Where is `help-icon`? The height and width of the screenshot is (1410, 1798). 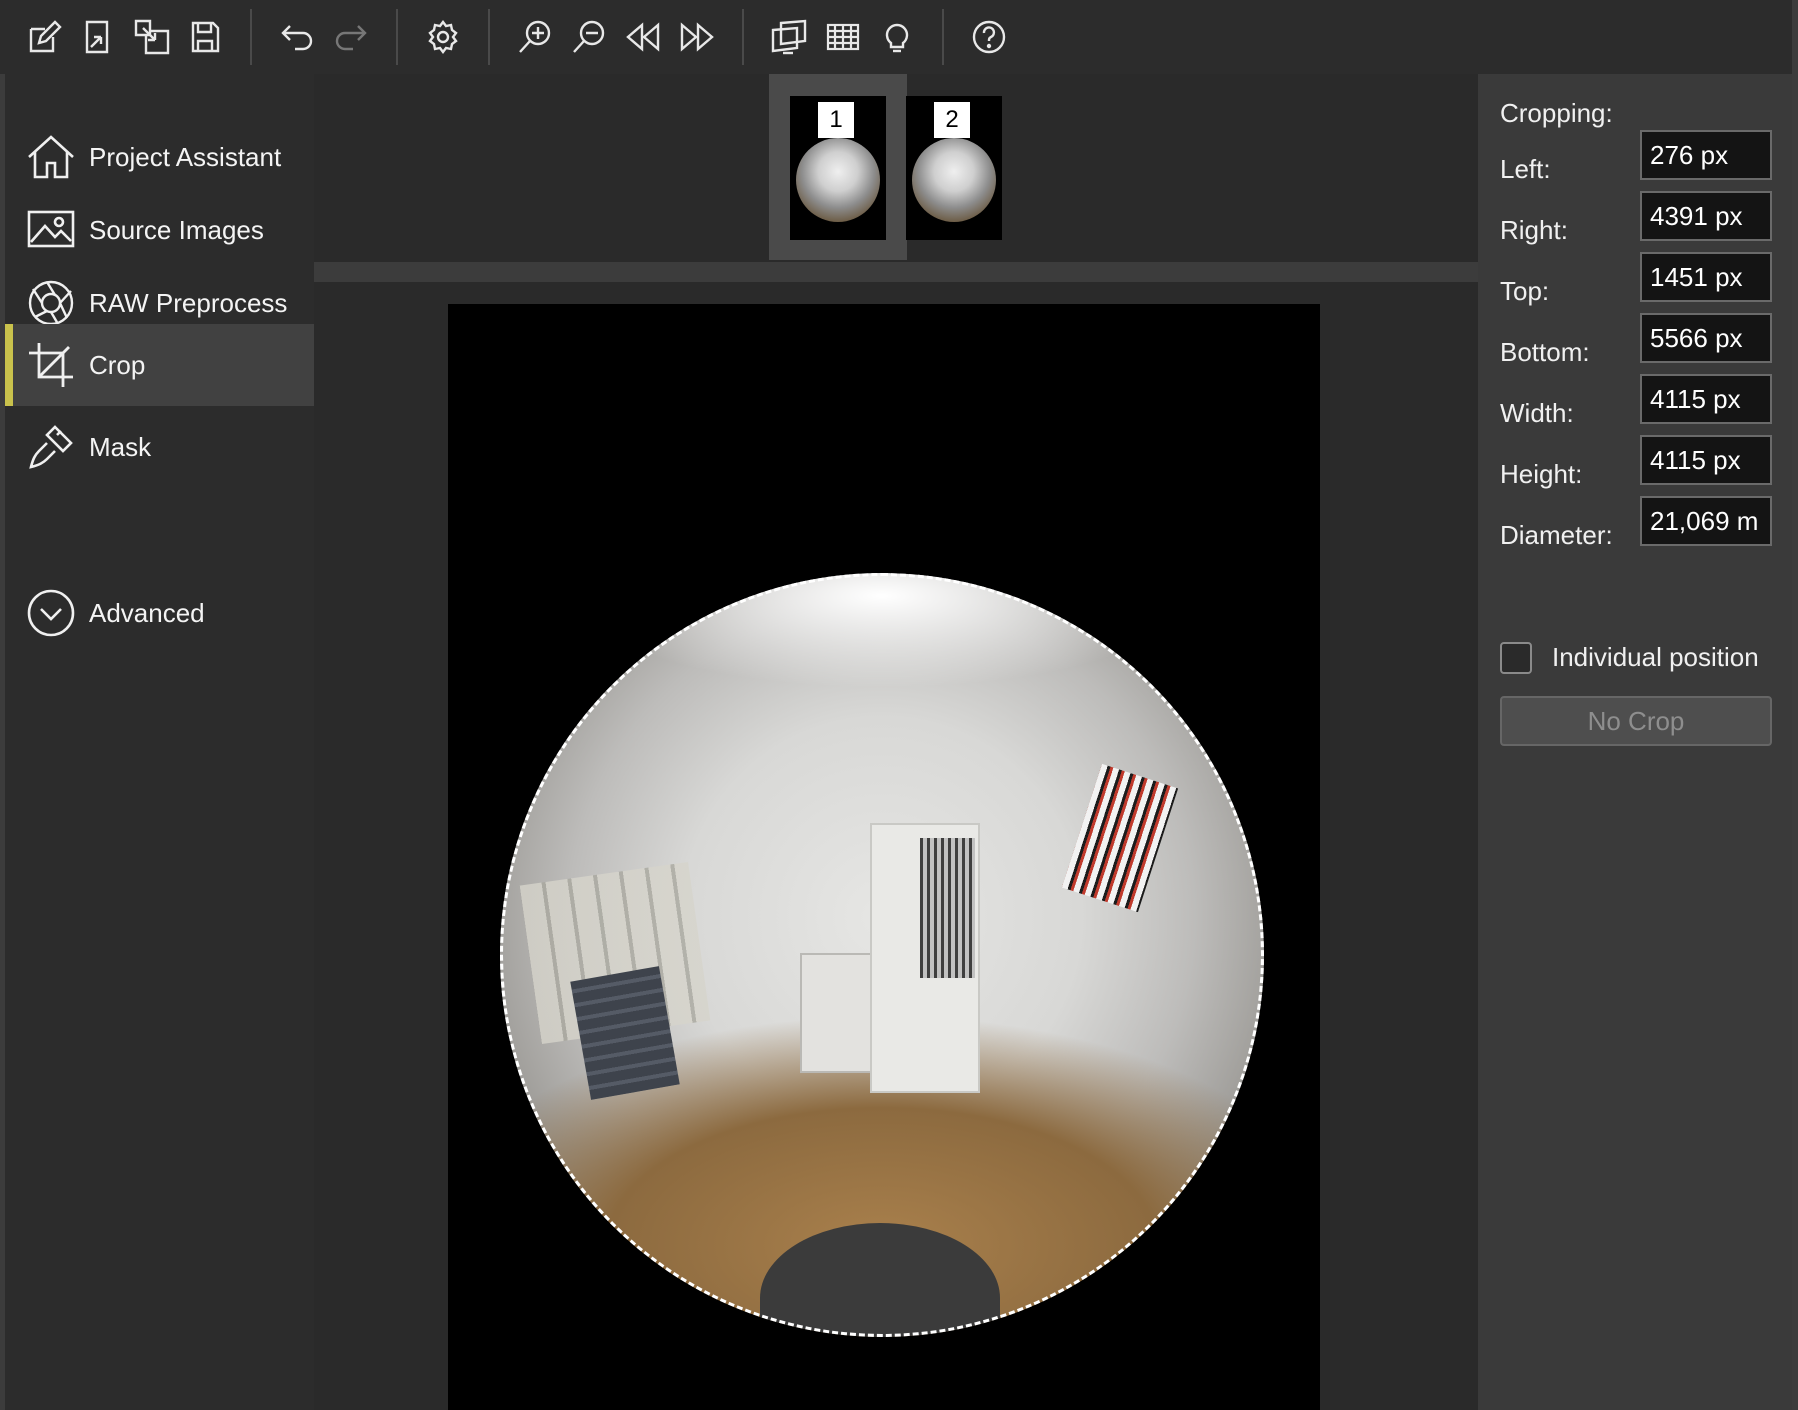
help-icon is located at coordinates (989, 37).